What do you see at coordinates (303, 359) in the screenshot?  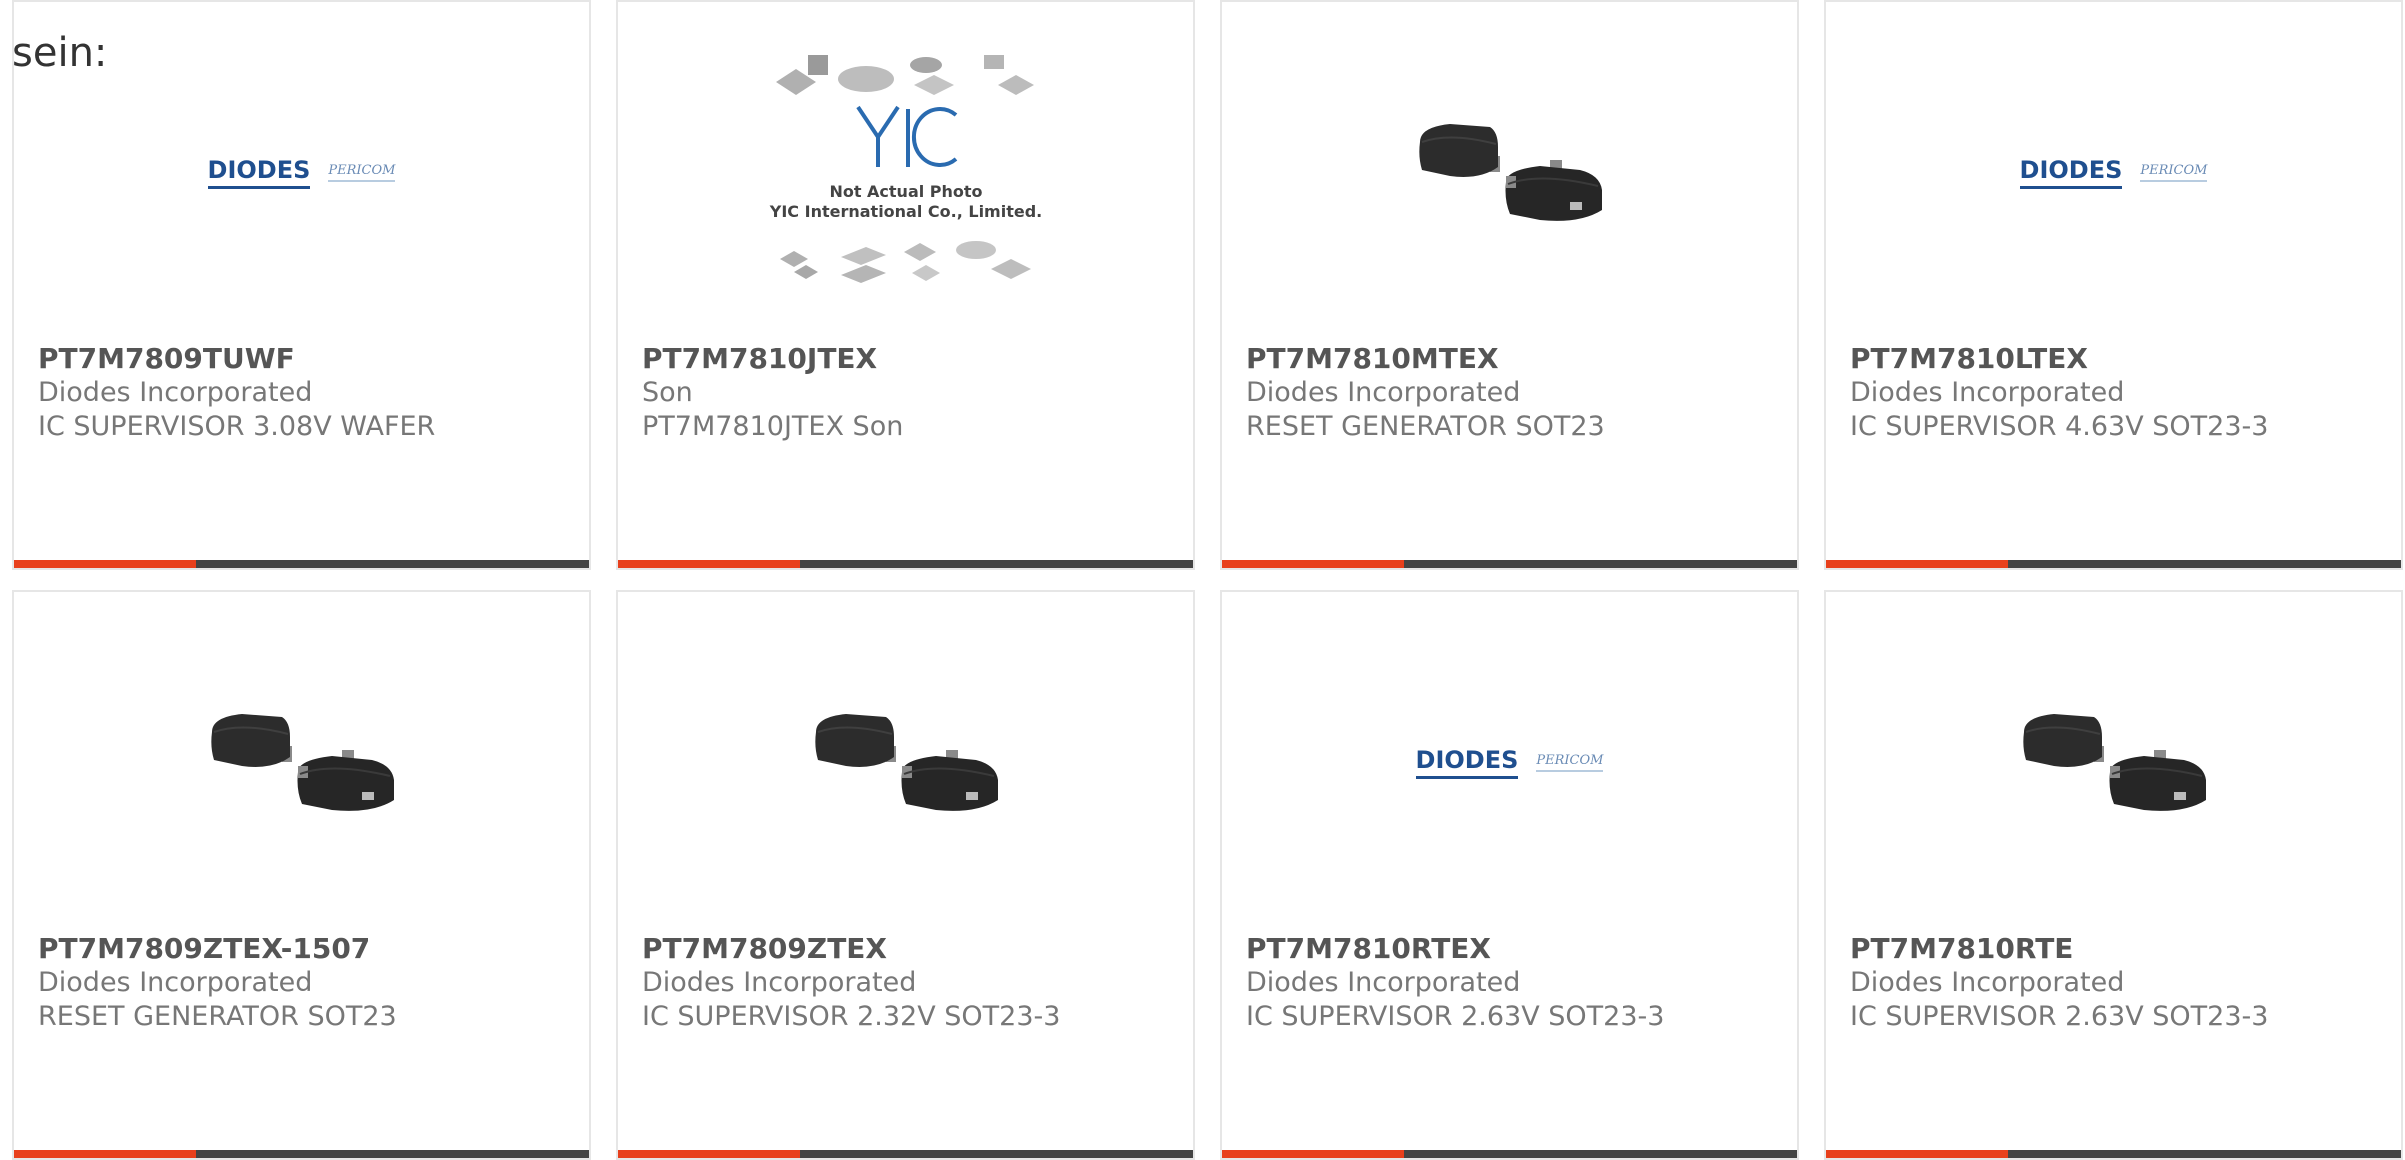 I see `part-number-link: PT7M7809TUWF` at bounding box center [303, 359].